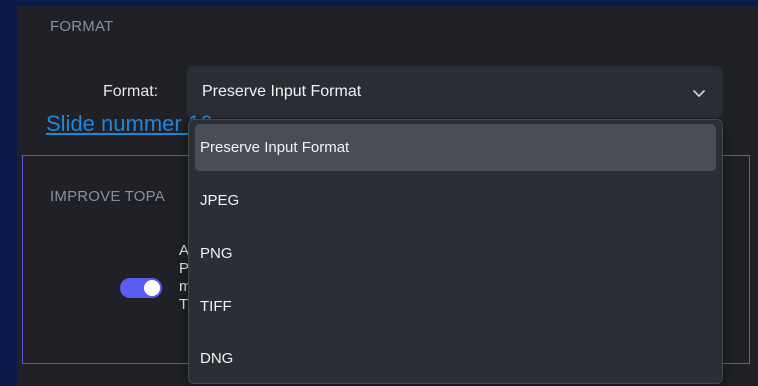 Image resolution: width=758 pixels, height=386 pixels. I want to click on improve-section-title: IMPROVE TOPA, so click(107, 196).